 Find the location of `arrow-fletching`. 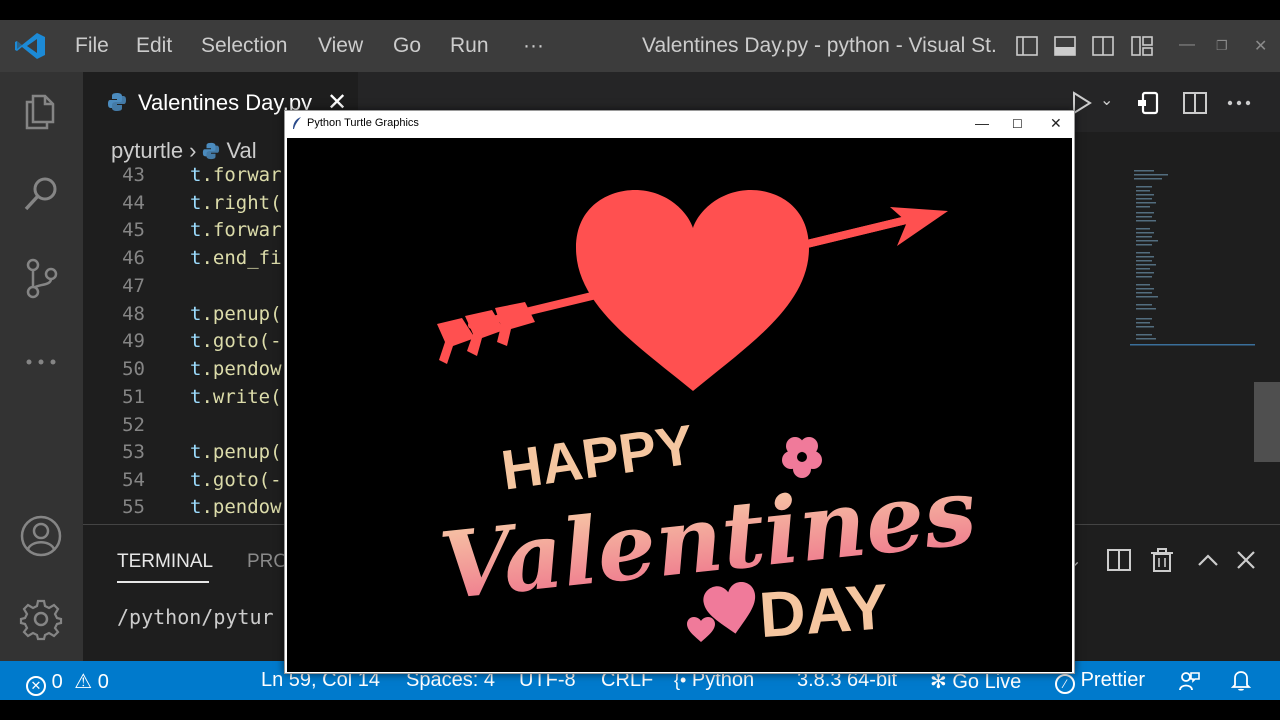

arrow-fletching is located at coordinates (486, 333).